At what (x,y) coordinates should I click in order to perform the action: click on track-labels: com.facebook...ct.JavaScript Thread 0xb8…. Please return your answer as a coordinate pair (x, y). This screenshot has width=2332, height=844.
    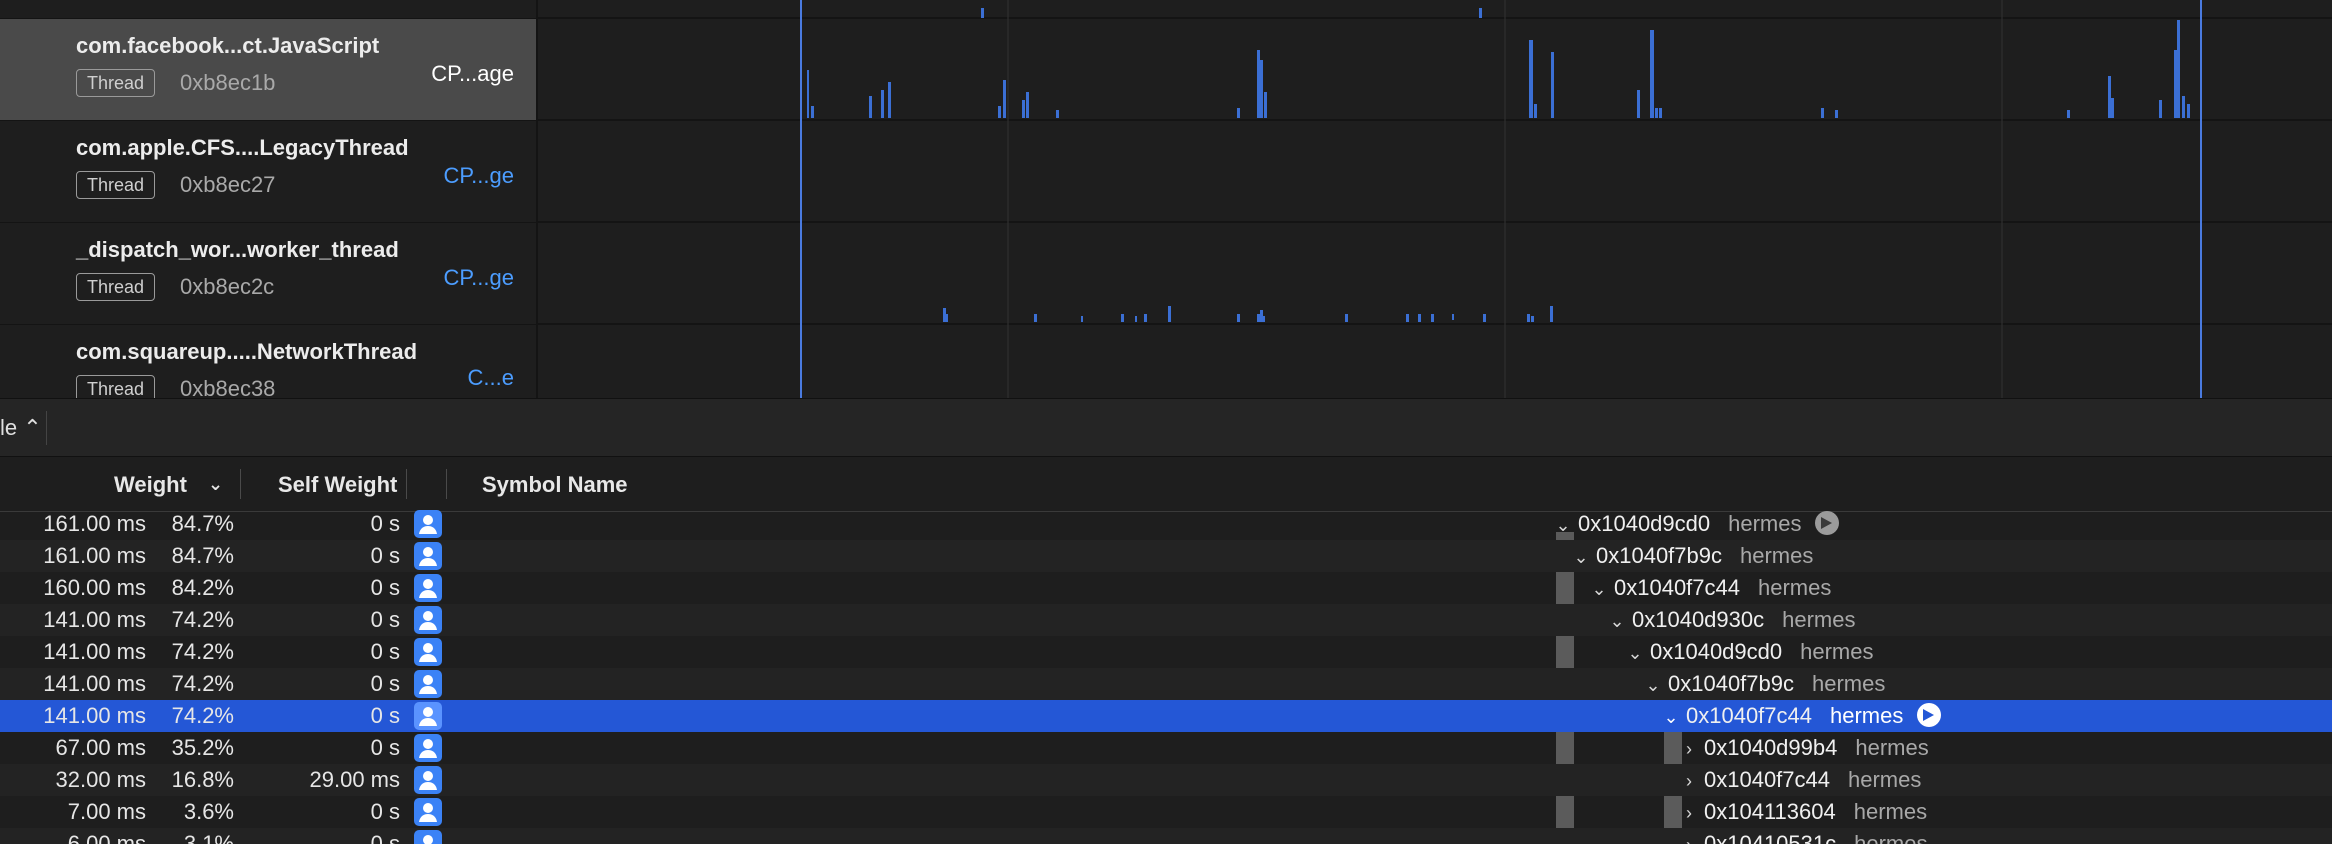
    Looking at the image, I should click on (268, 201).